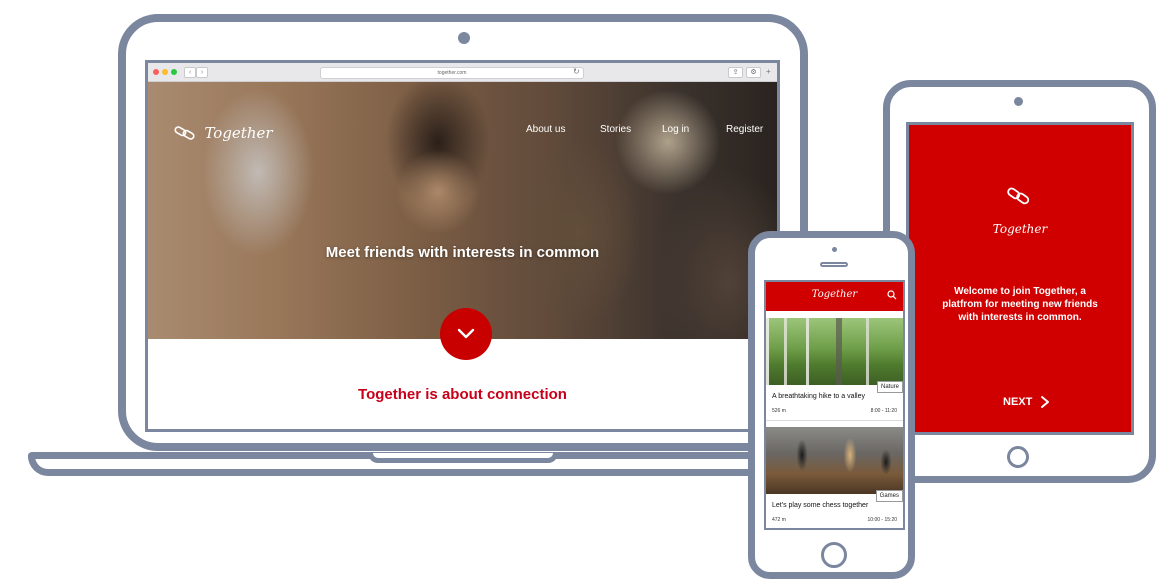 This screenshot has height=581, width=1156. I want to click on tablet-home-button, so click(1018, 457).